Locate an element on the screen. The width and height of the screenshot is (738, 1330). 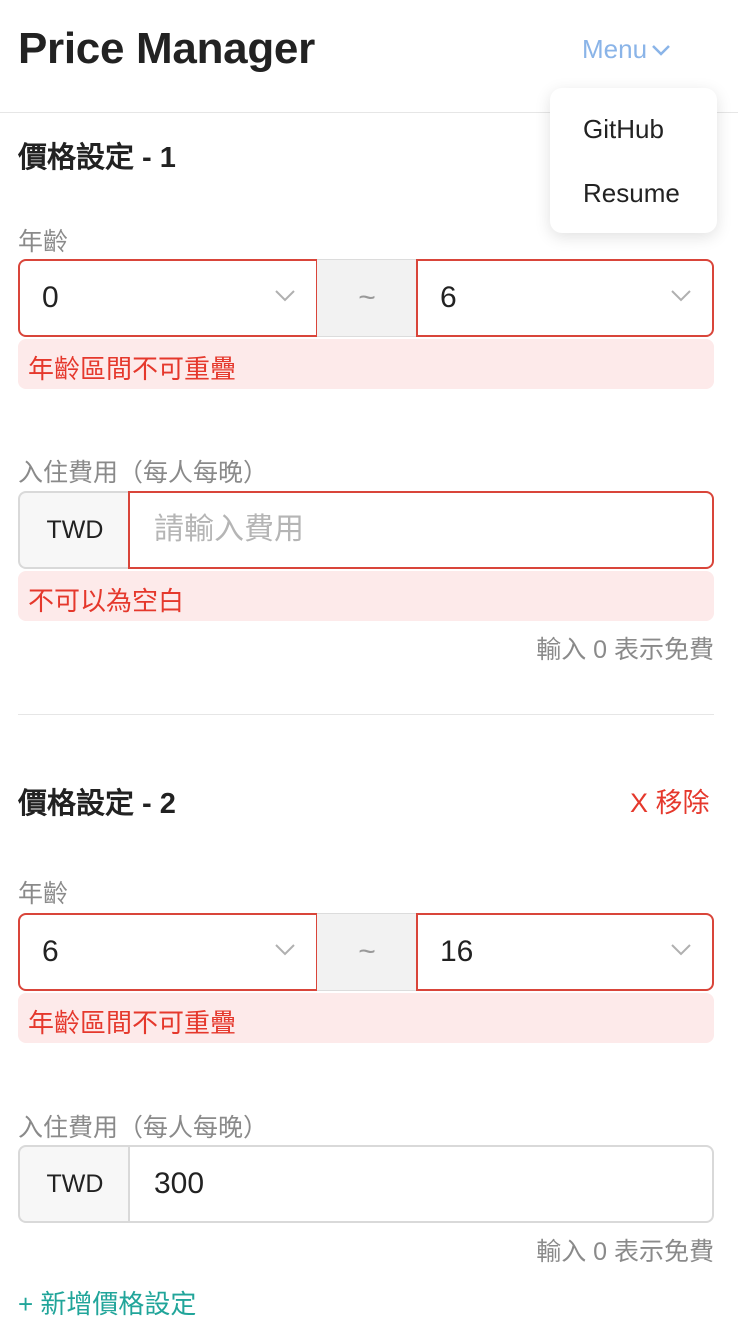
age-end-select: 16 is located at coordinates (565, 952).